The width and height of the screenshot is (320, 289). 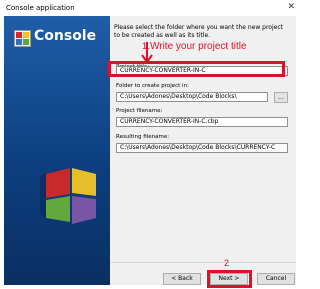 What do you see at coordinates (65, 36) in the screenshot?
I see `logo-text: Console` at bounding box center [65, 36].